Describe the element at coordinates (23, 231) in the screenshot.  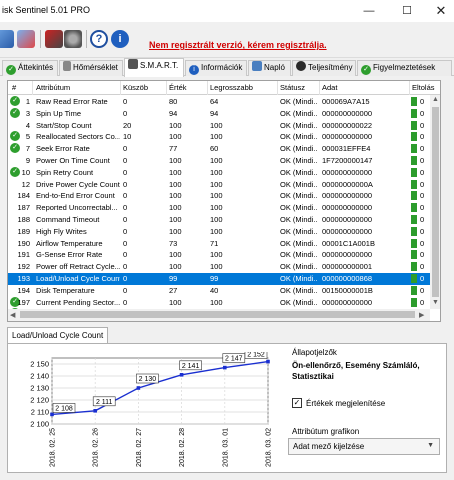
I see `table-cell: 189` at that location.